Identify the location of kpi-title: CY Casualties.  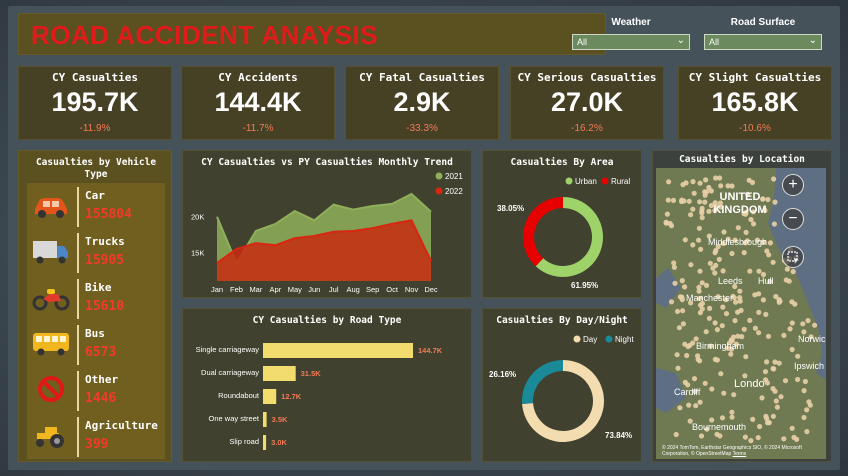
(95, 77).